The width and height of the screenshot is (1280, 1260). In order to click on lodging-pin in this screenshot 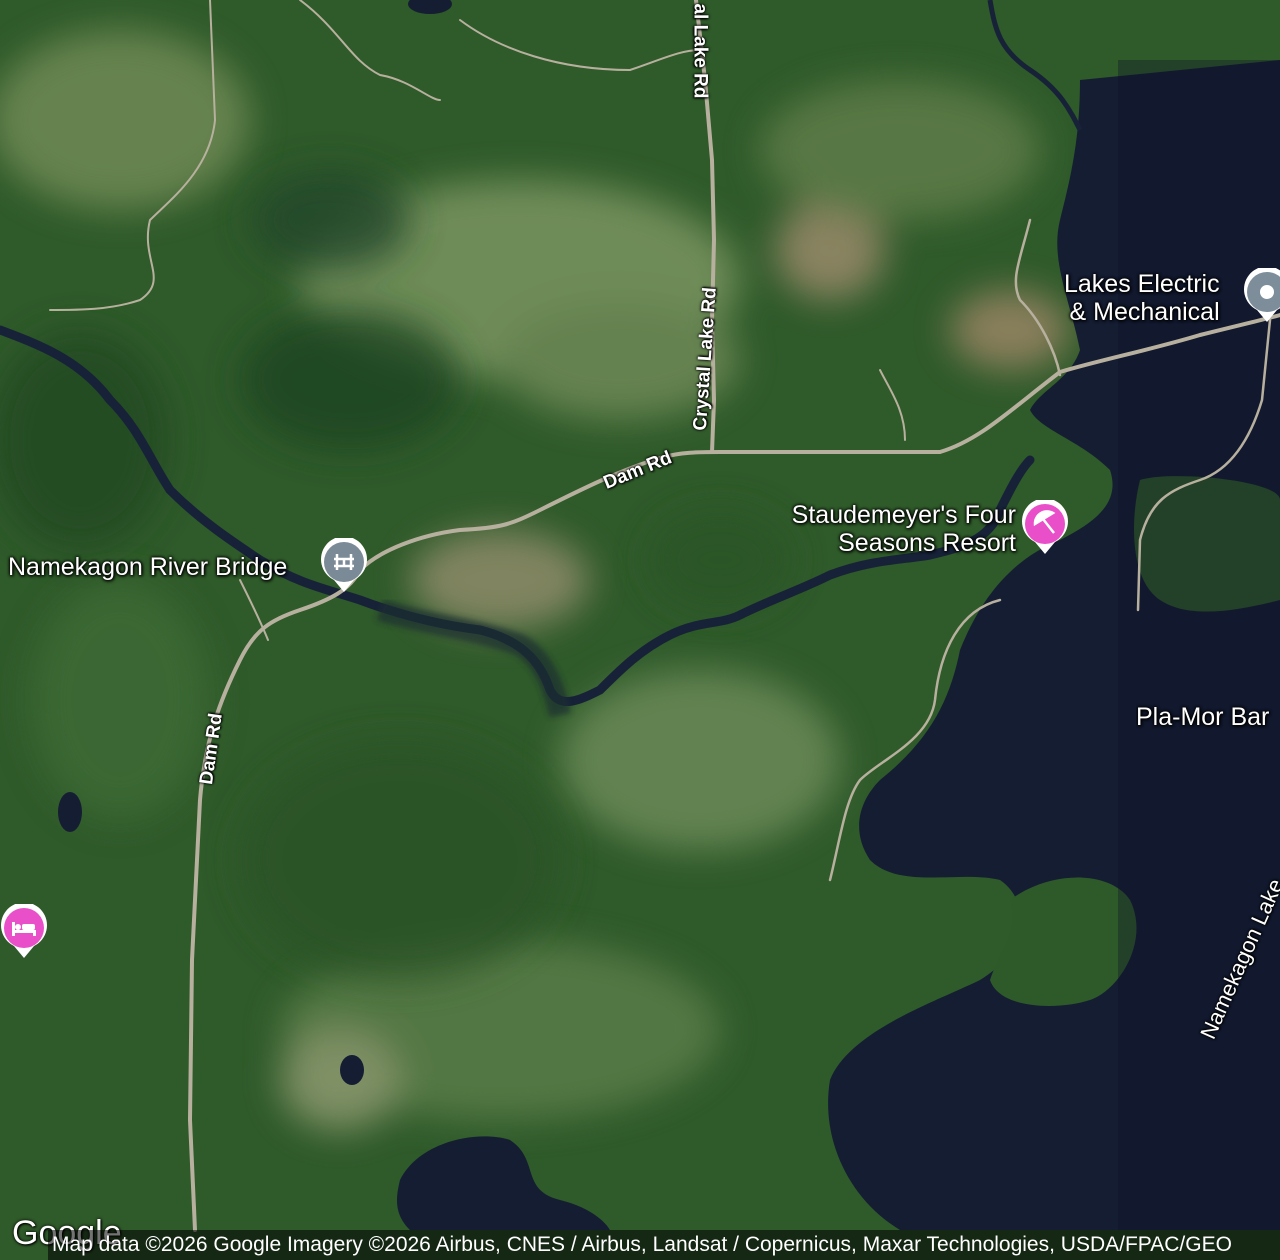, I will do `click(24, 932)`.